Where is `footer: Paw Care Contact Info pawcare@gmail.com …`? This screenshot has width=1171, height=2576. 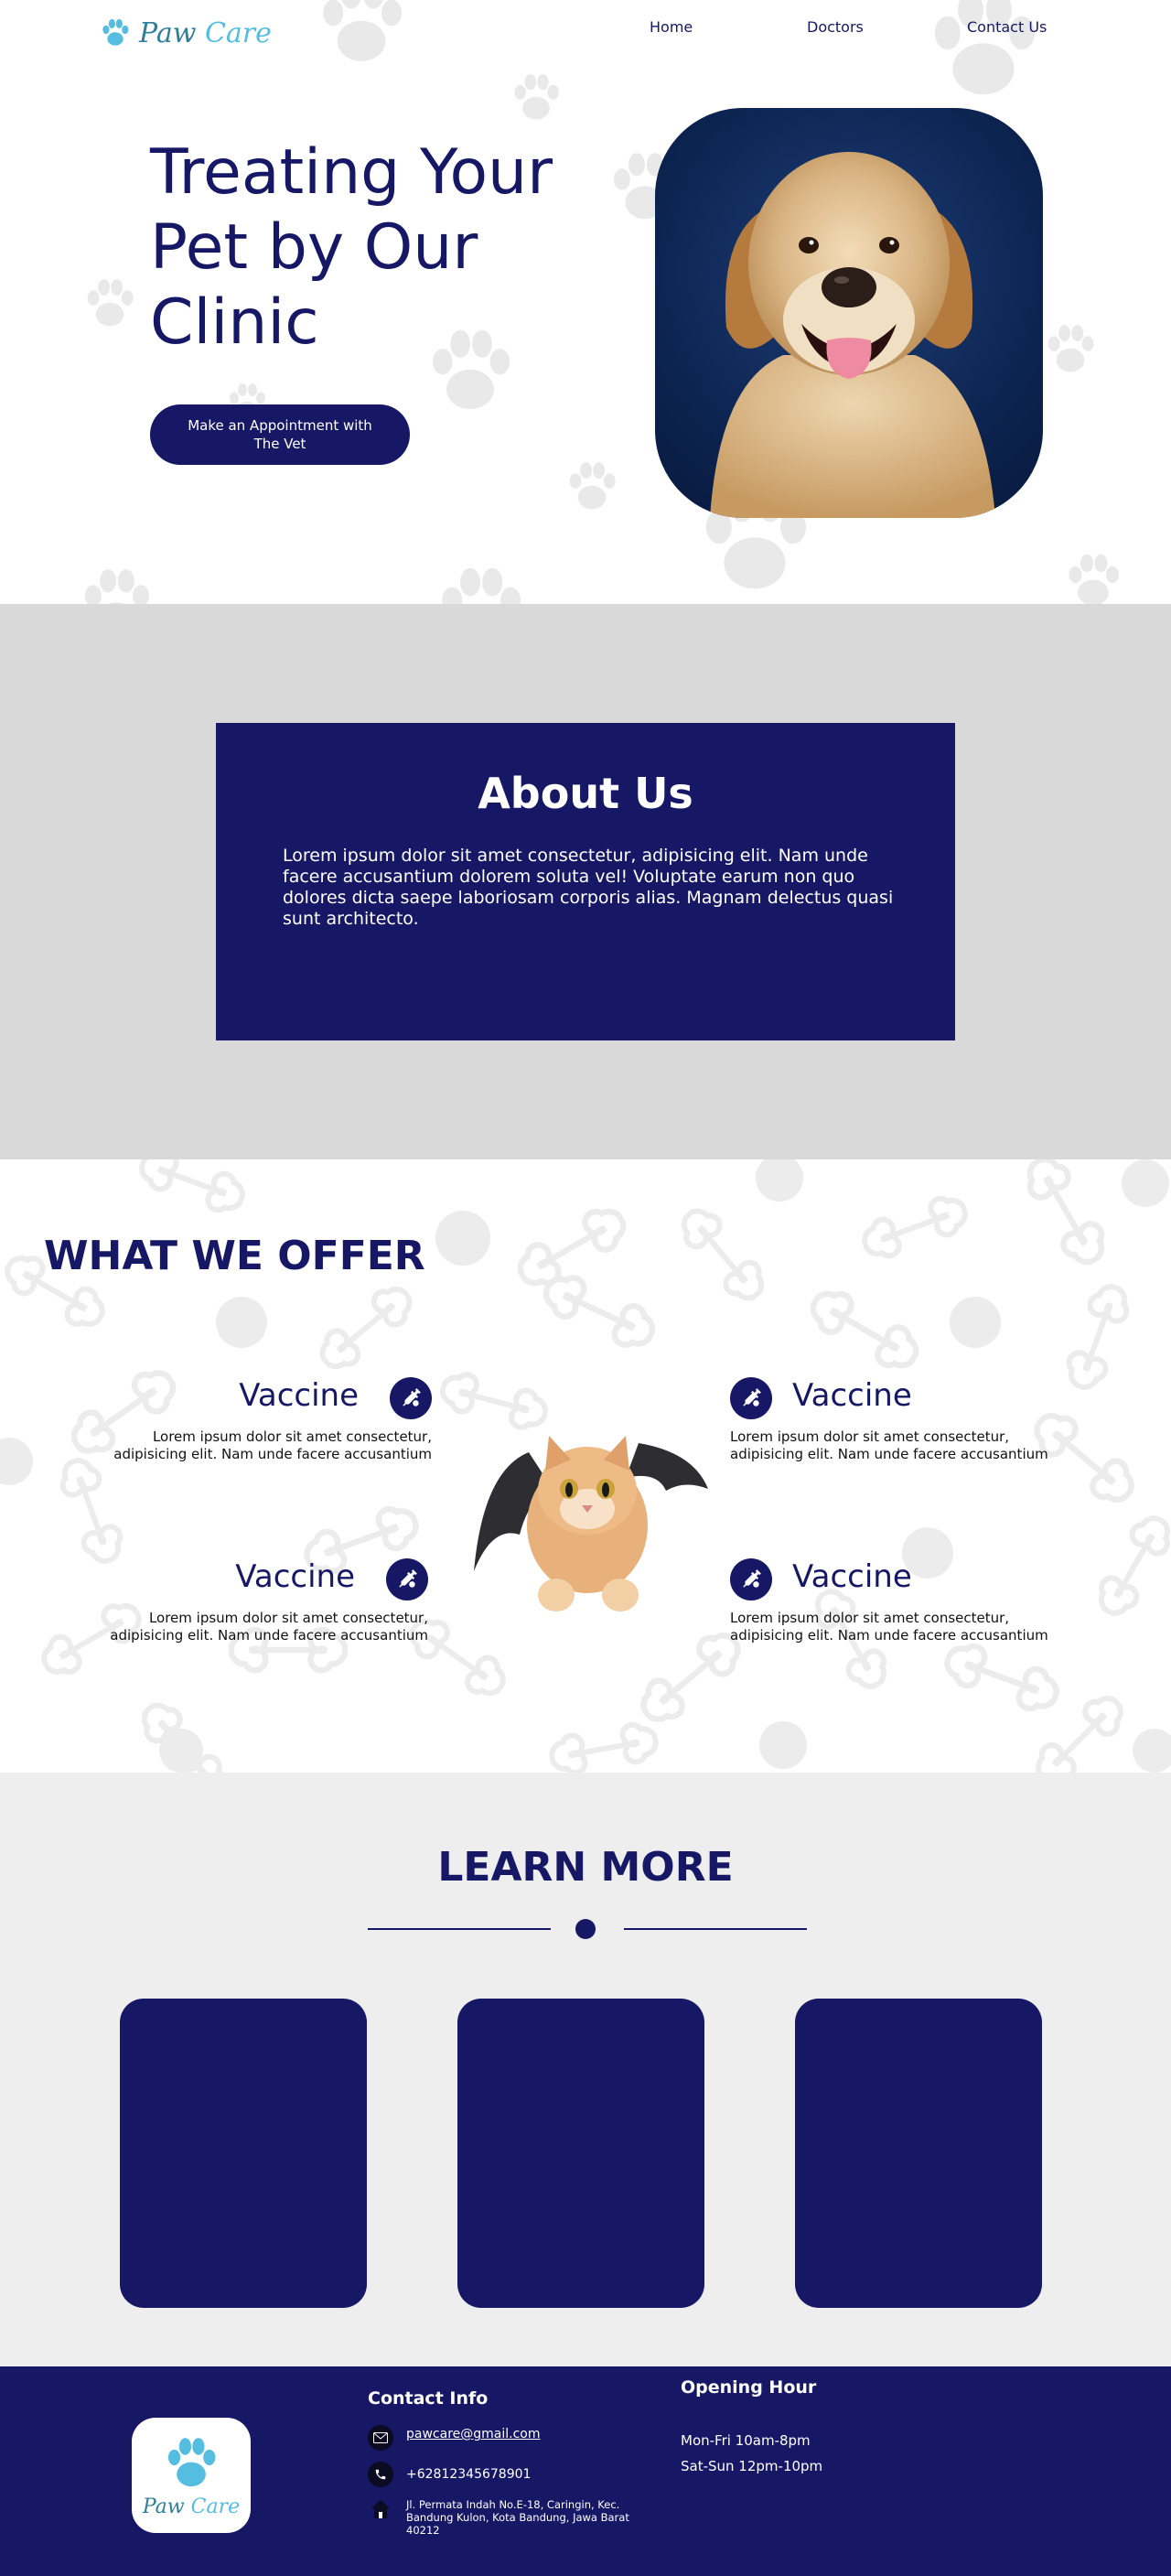 footer: Paw Care Contact Info pawcare@gmail.com … is located at coordinates (585, 2471).